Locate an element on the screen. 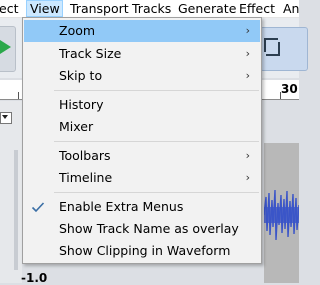 The image size is (320, 285). menu-item-mixer: Mixer is located at coordinates (142, 127).